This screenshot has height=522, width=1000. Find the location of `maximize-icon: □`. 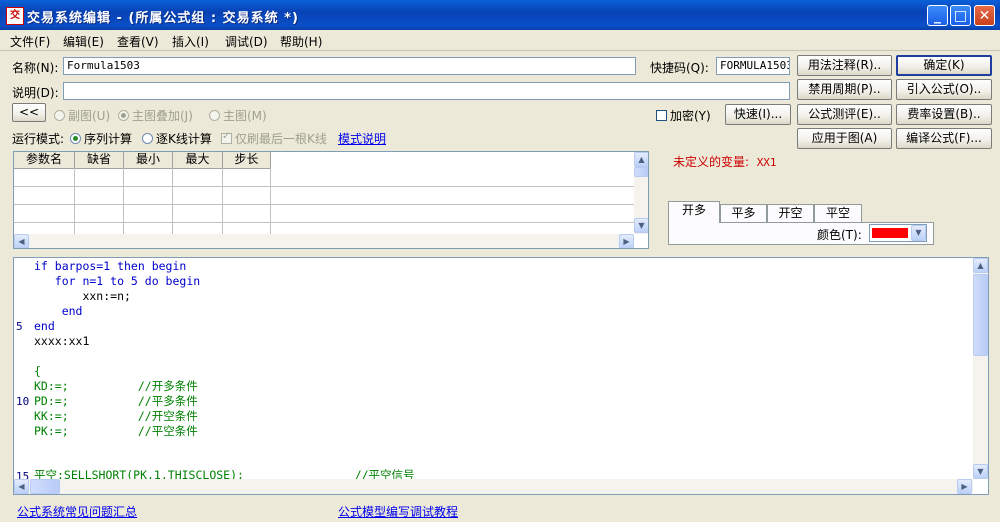

maximize-icon: □ is located at coordinates (960, 16).